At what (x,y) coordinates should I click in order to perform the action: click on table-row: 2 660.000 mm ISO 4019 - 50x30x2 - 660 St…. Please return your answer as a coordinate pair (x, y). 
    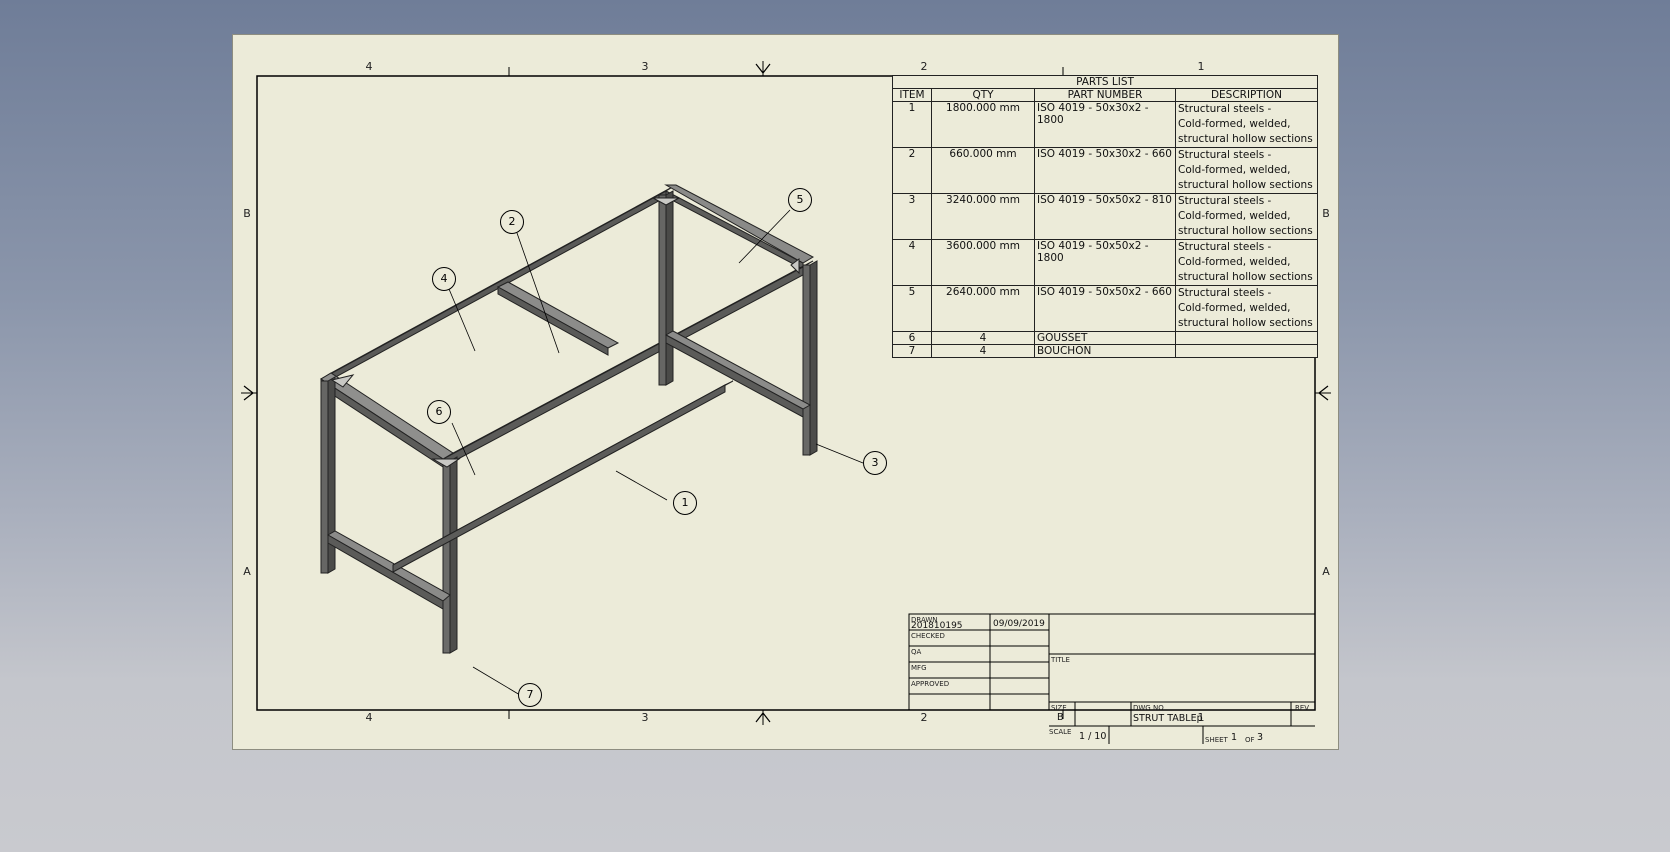
    Looking at the image, I should click on (1105, 170).